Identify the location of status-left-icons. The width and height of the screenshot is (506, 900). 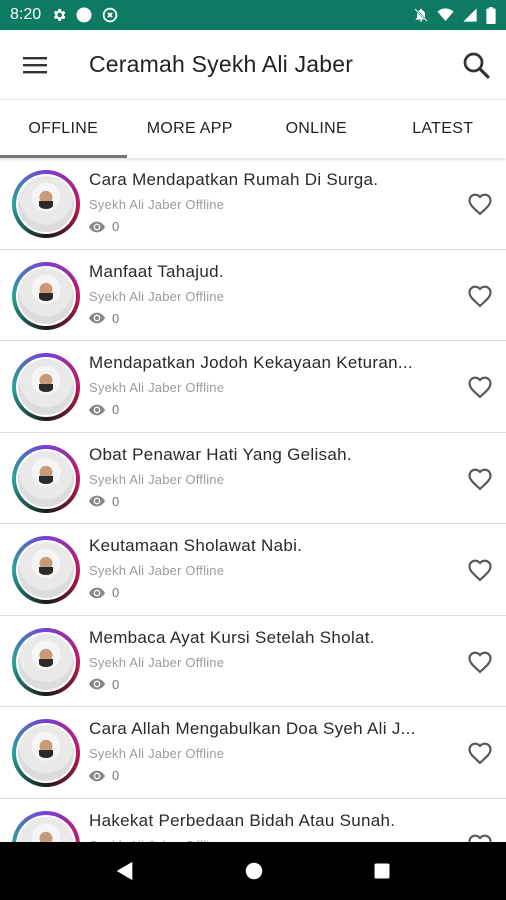
(85, 15).